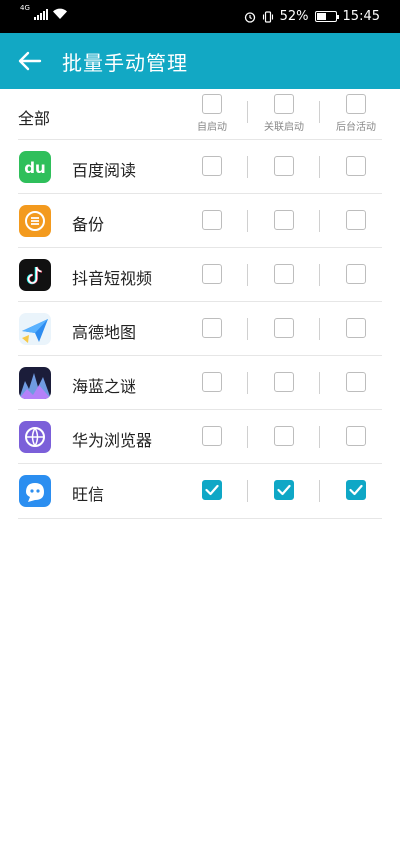  I want to click on battery-level, so click(321, 16).